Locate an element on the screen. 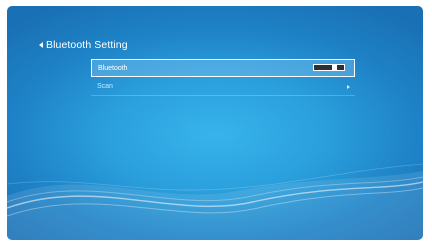 The width and height of the screenshot is (432, 246). menu-item-label: Scan is located at coordinates (105, 86).